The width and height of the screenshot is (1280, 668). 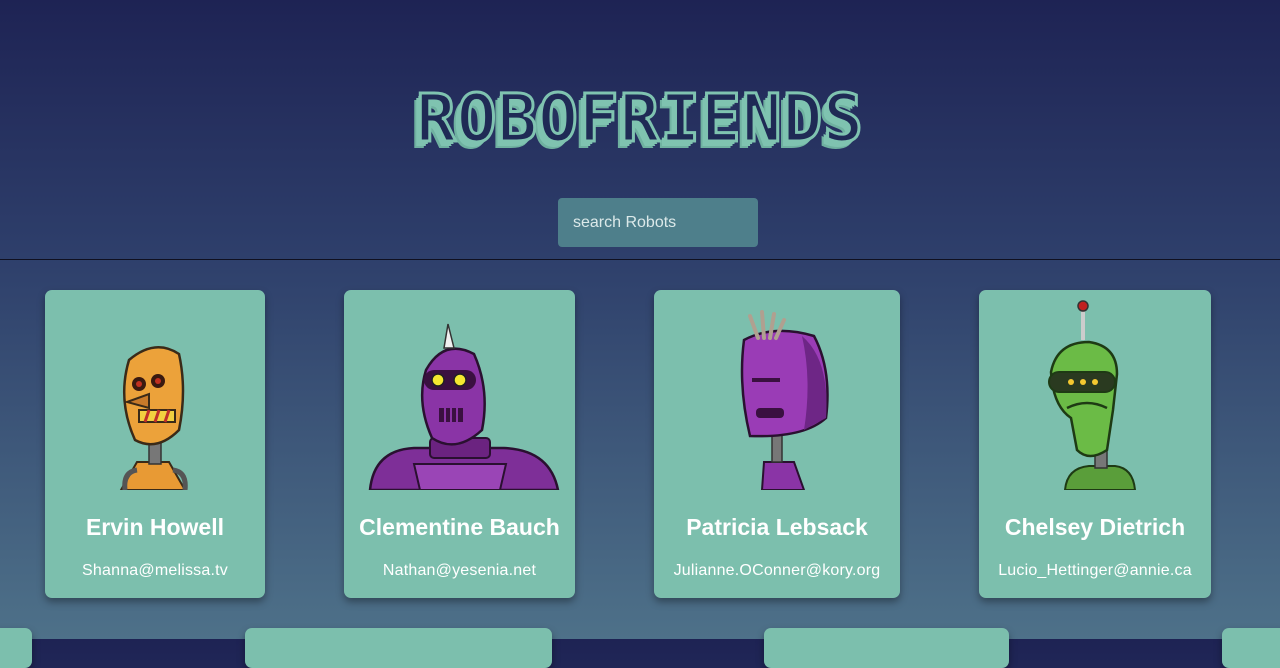 What do you see at coordinates (155, 527) in the screenshot?
I see `robot-name: Ervin Howell` at bounding box center [155, 527].